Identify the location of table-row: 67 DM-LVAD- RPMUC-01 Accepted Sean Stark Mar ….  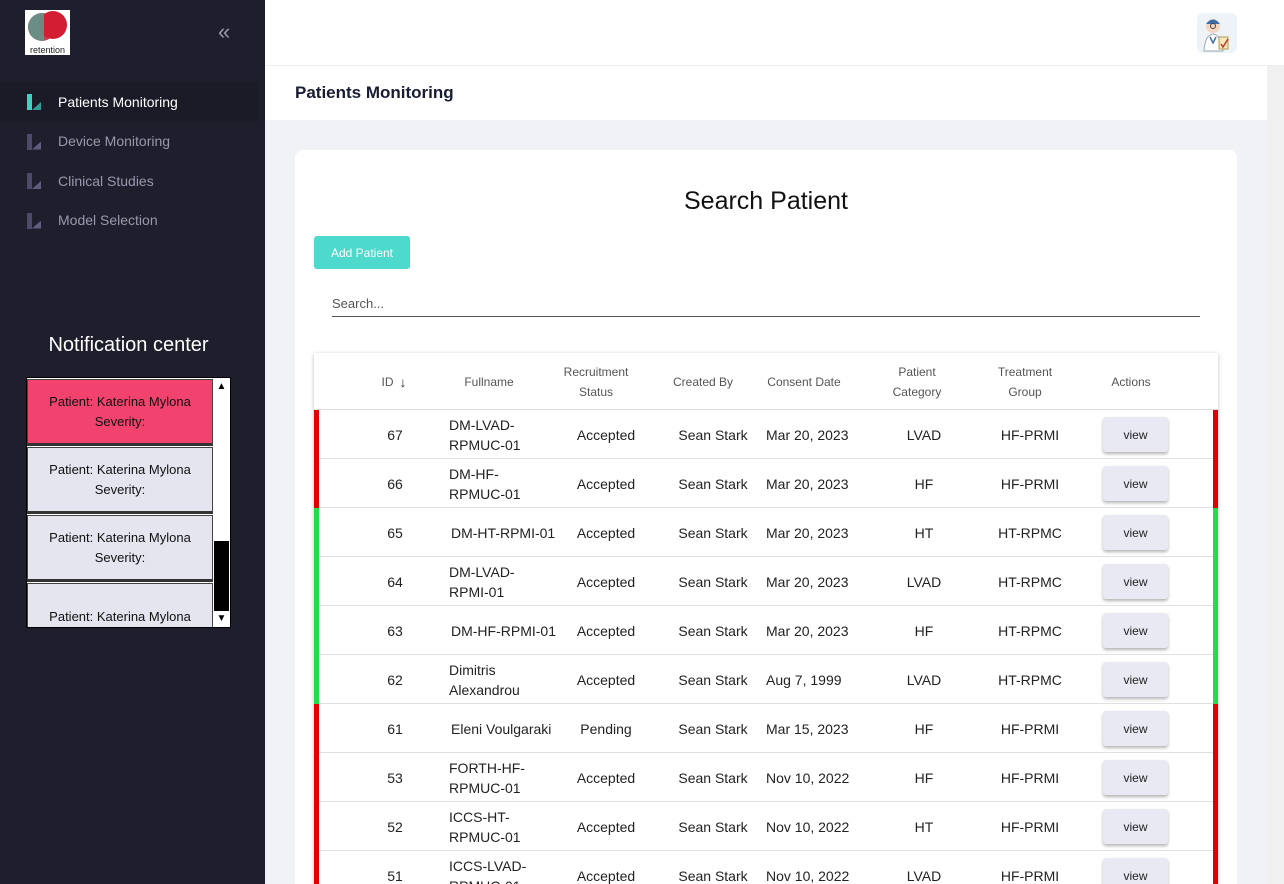
(766, 434).